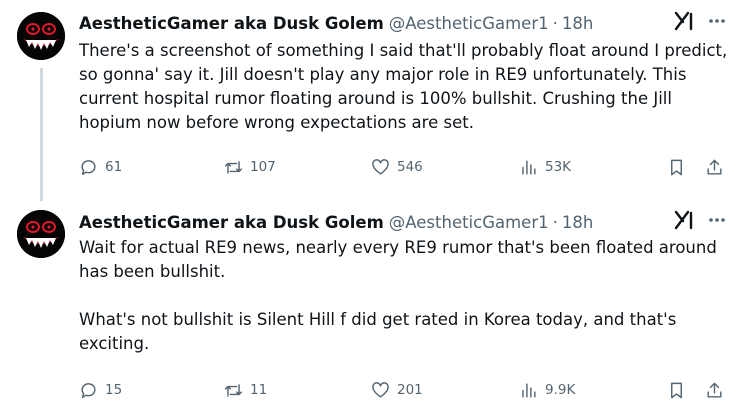 The width and height of the screenshot is (745, 414). Describe the element at coordinates (100, 390) in the screenshot. I see `reply-button: 15` at that location.